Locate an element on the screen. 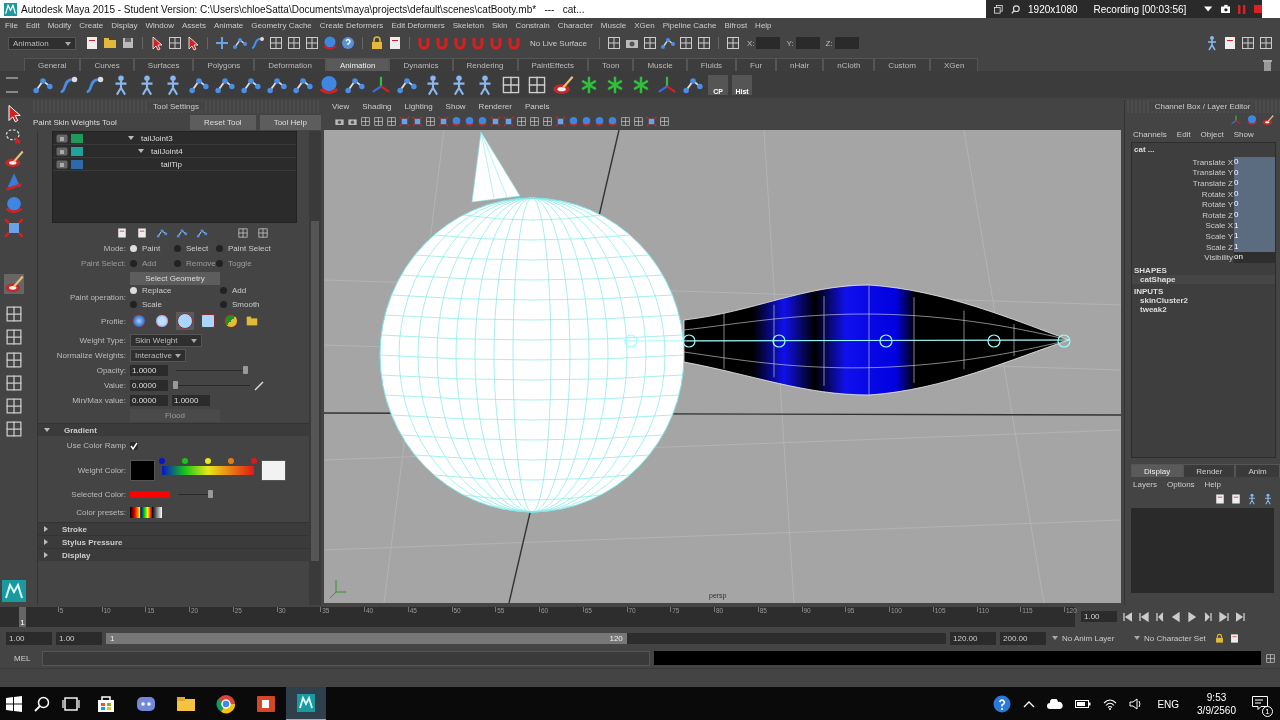  influence-name: tailJoint3 is located at coordinates (157, 138).